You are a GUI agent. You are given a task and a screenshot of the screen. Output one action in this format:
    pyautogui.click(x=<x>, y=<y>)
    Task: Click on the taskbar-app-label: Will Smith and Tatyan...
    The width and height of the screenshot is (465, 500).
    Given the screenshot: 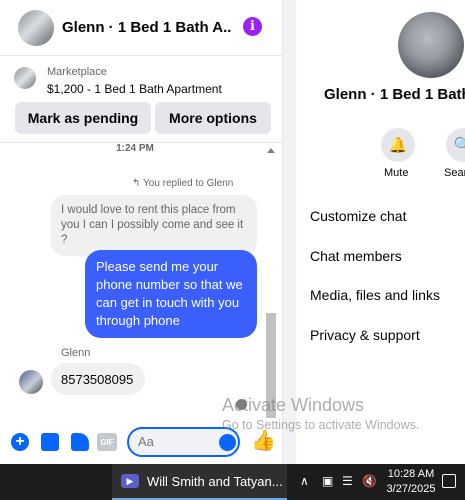 What is the action you would take?
    pyautogui.click(x=215, y=481)
    